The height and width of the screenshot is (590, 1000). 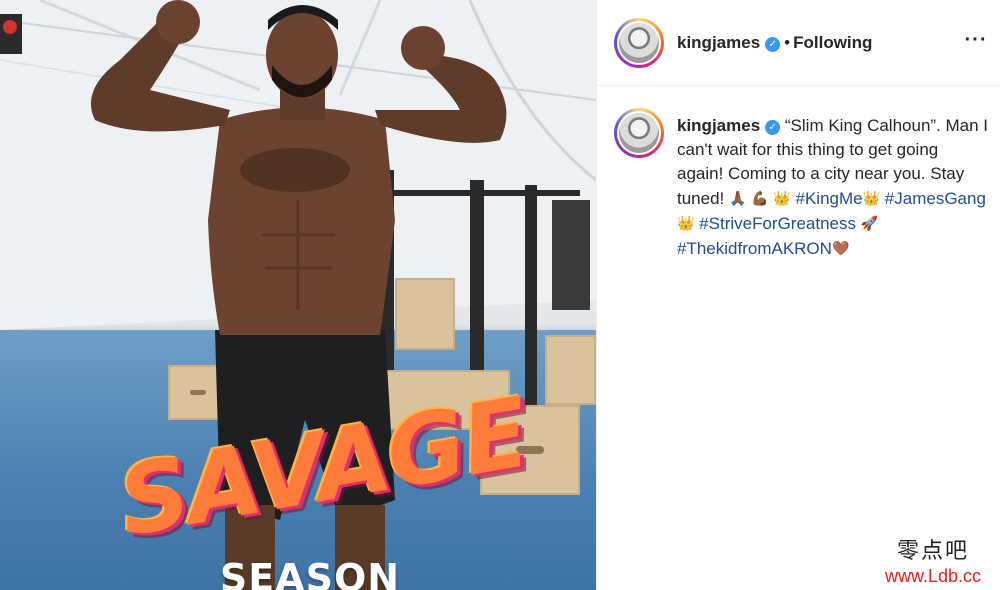 What do you see at coordinates (869, 223) in the screenshot?
I see `rocket-emoji: 🚀` at bounding box center [869, 223].